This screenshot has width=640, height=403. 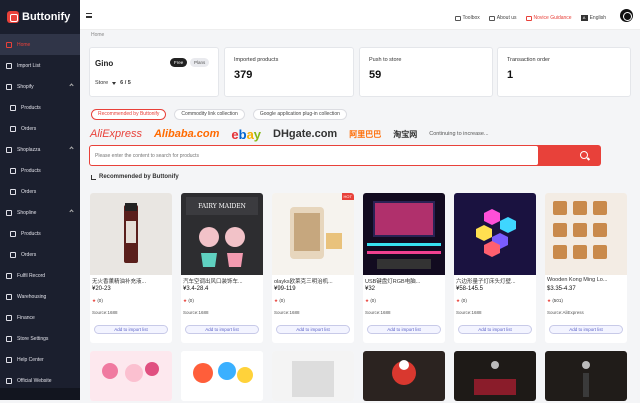 What do you see at coordinates (9, 212) in the screenshot?
I see `shopline-icon` at bounding box center [9, 212].